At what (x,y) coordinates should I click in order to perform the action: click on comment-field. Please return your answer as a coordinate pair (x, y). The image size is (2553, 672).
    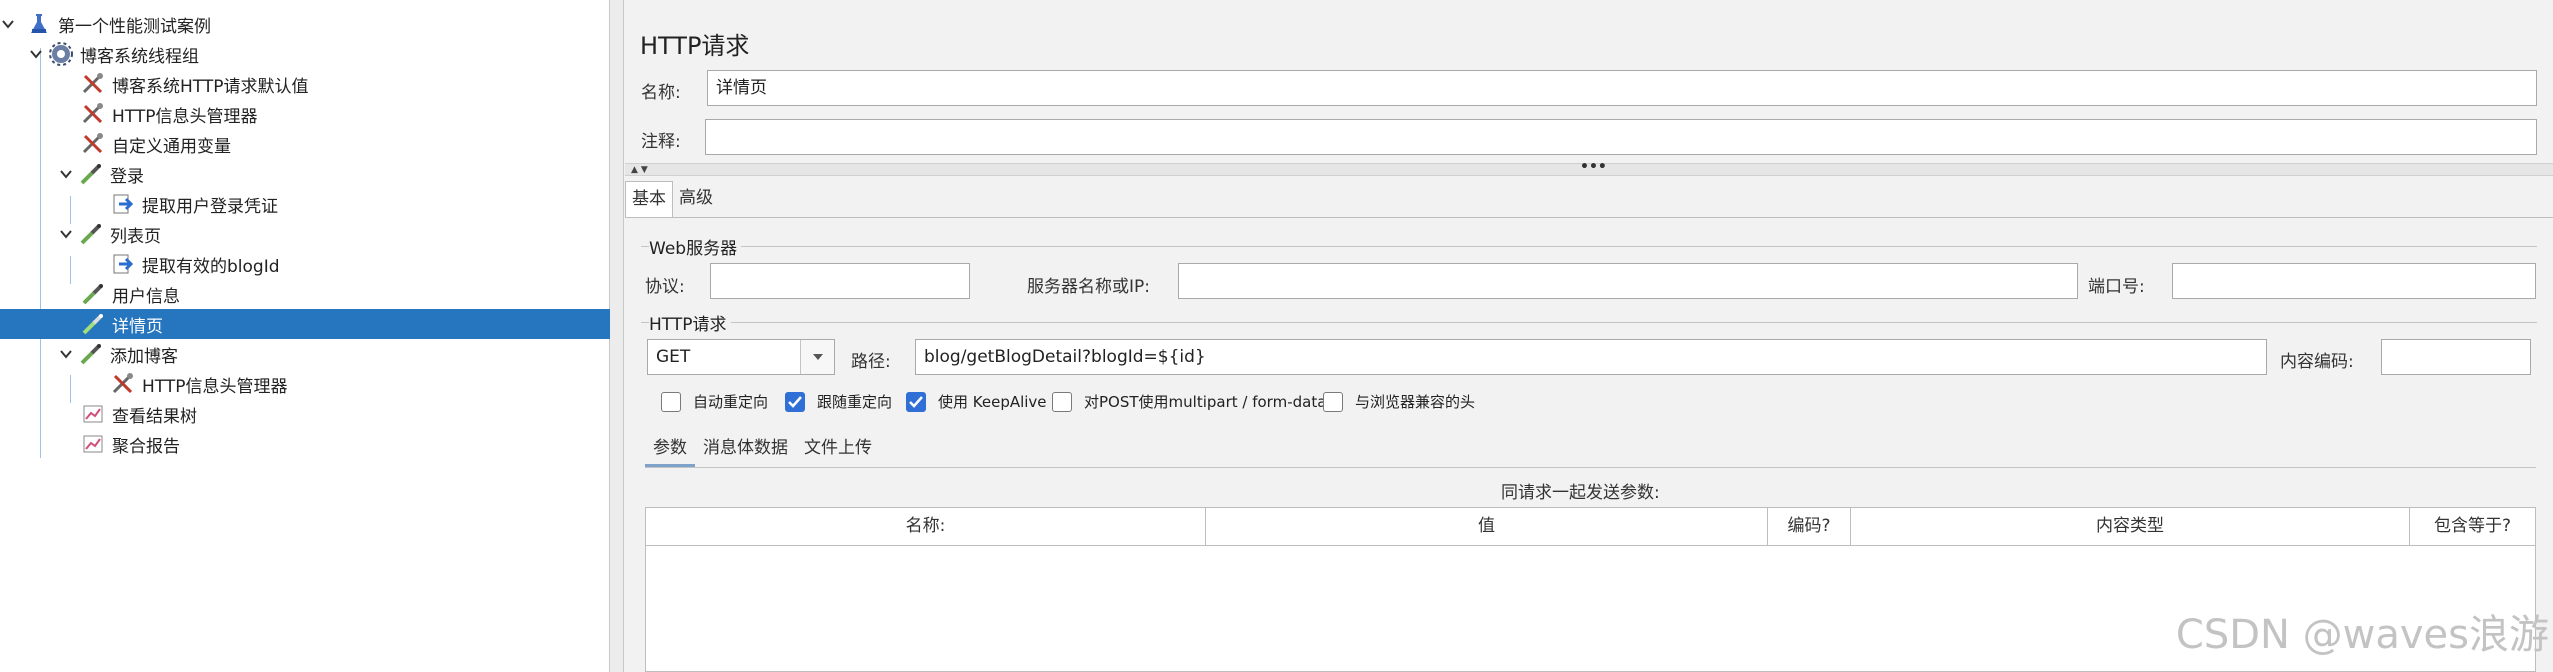
    Looking at the image, I should click on (1621, 137).